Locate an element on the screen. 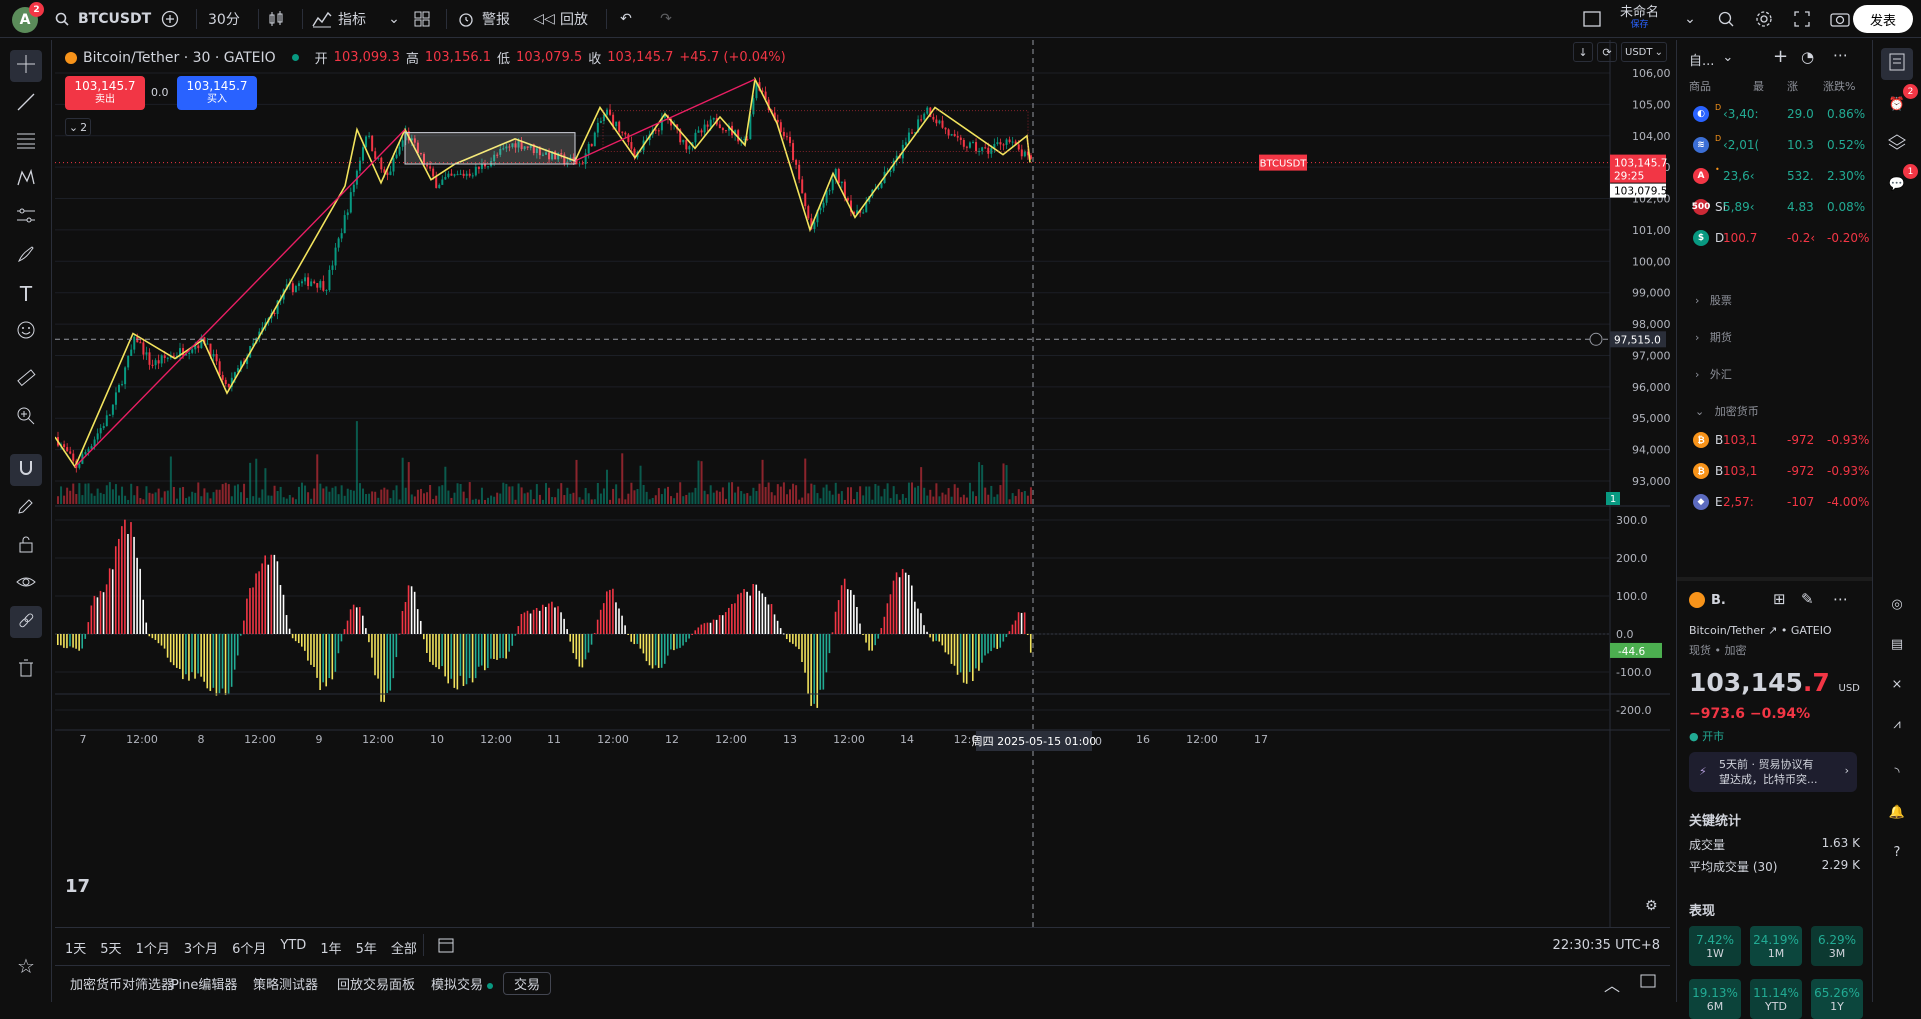 This screenshot has width=1921, height=1019. details-edit-button: ✎ is located at coordinates (1807, 599).